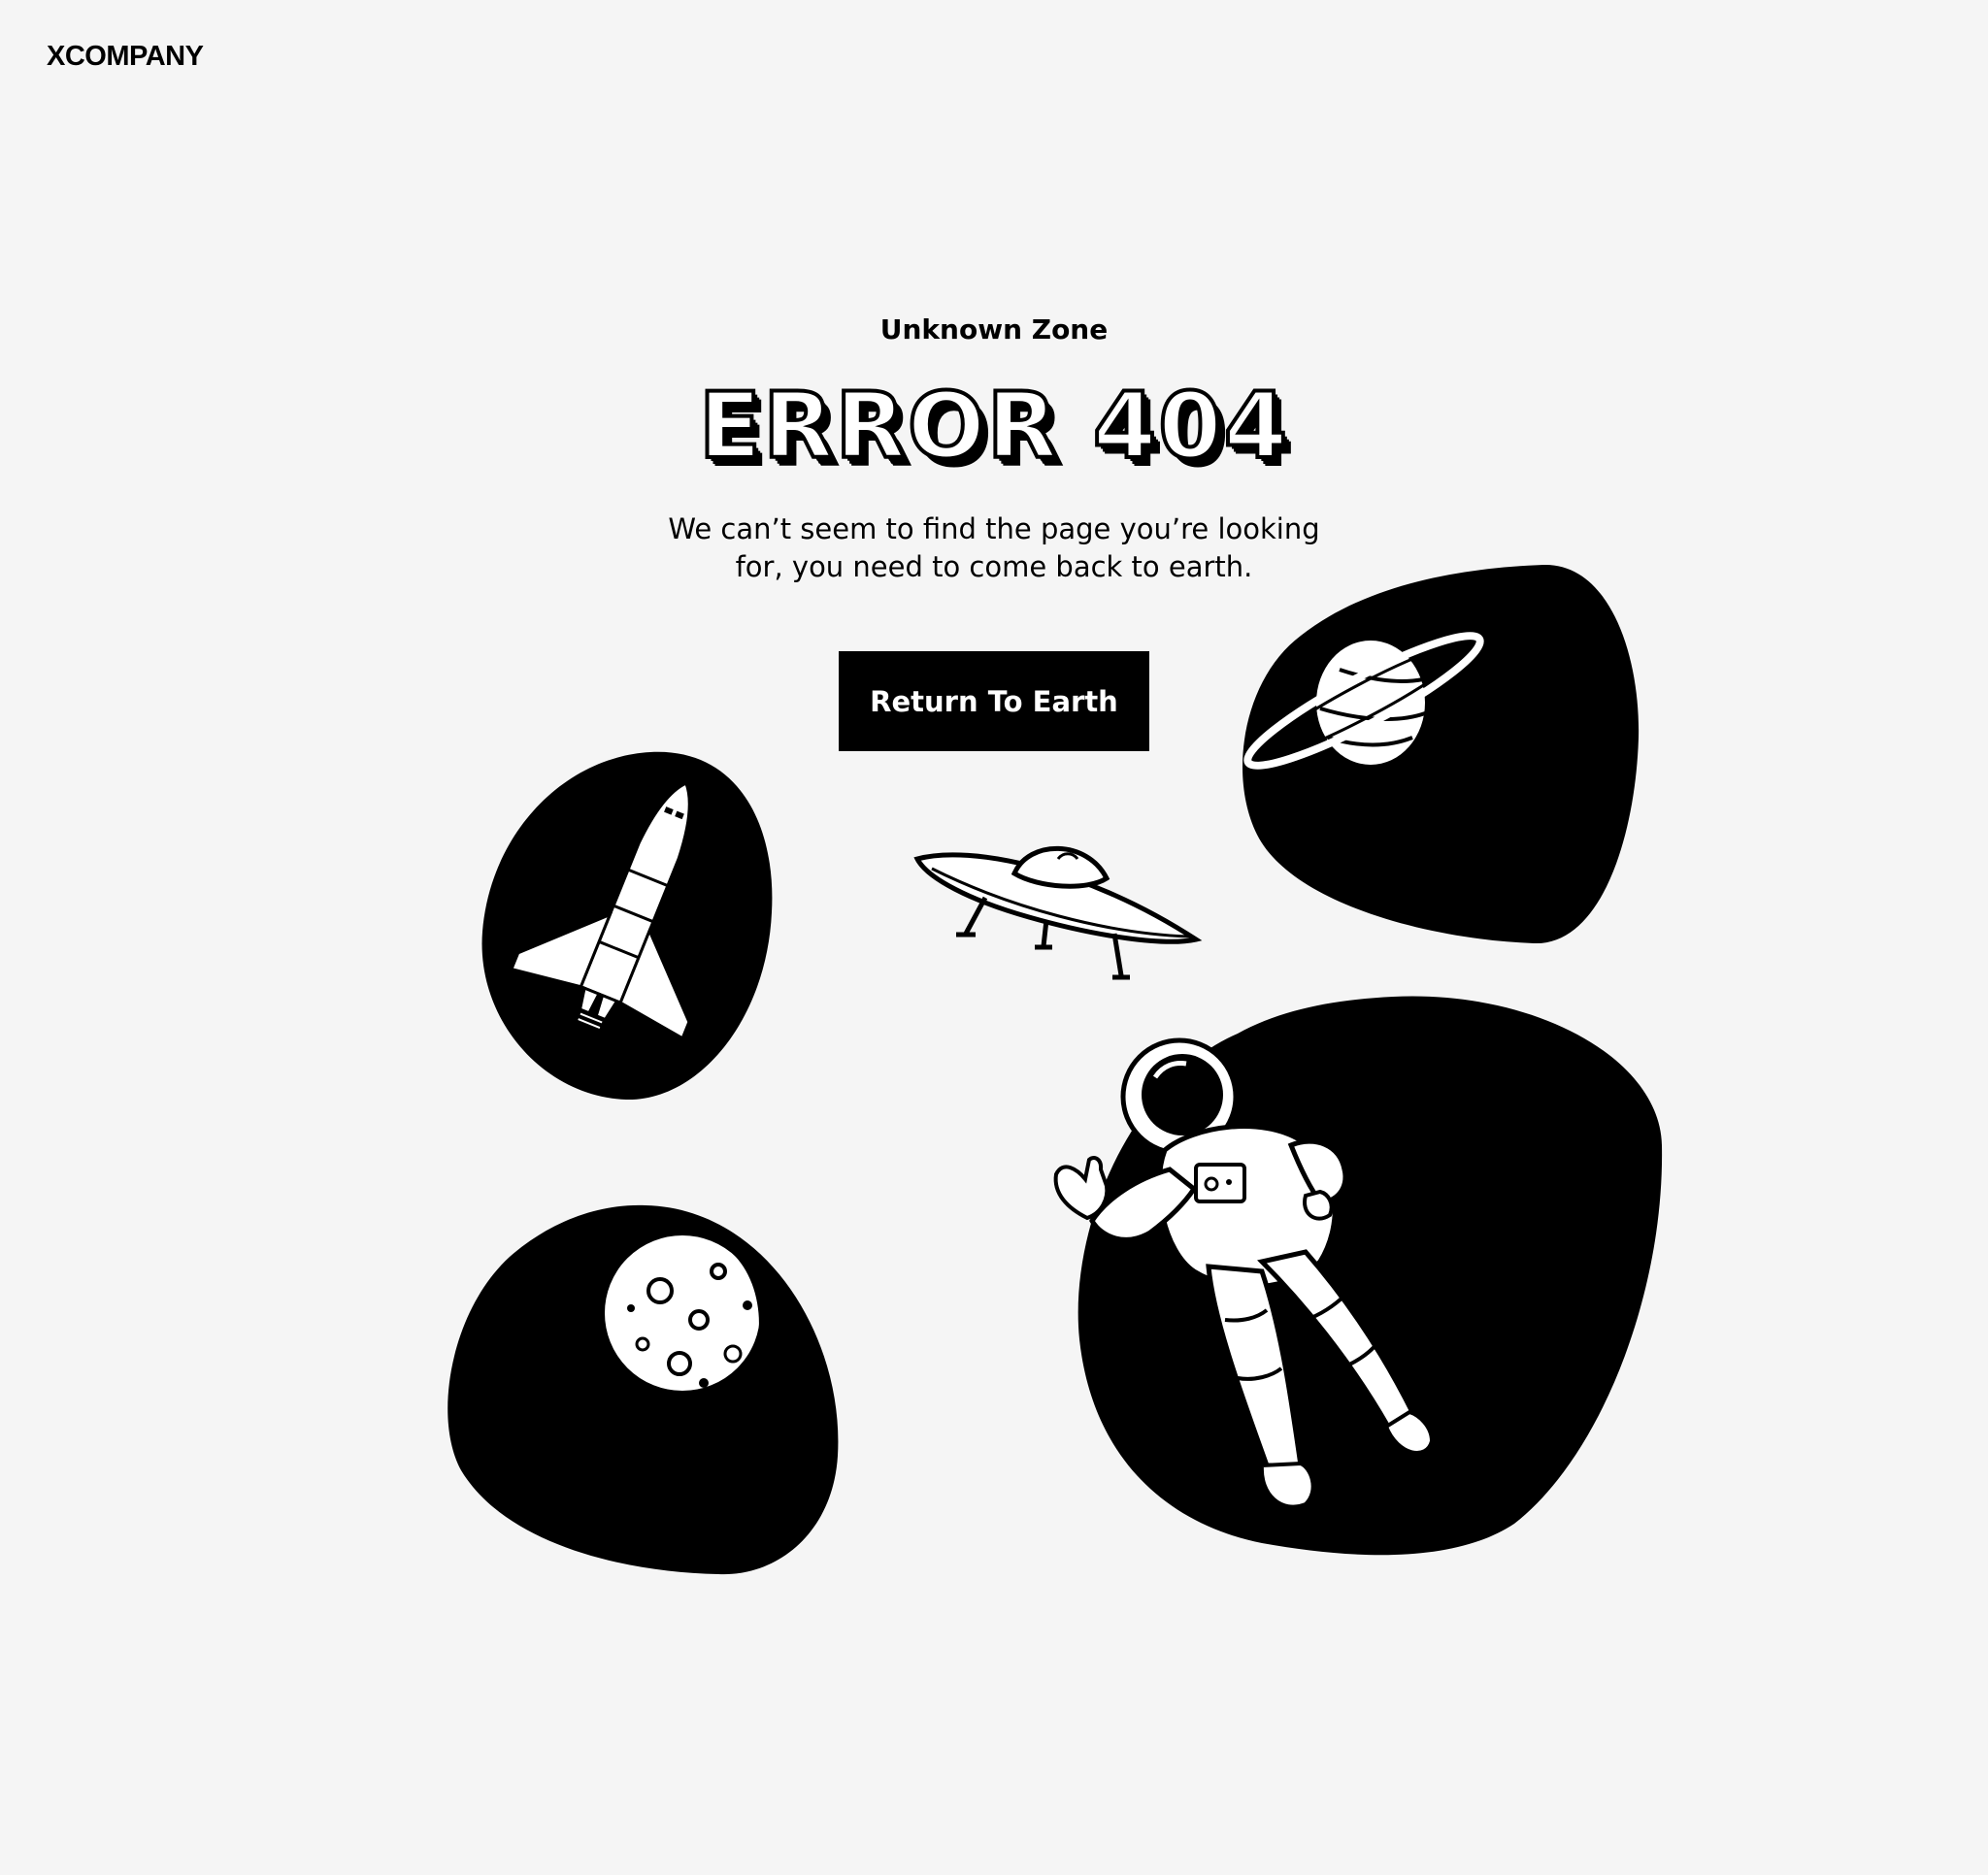  What do you see at coordinates (627, 926) in the screenshot?
I see `space-shuttle-icon` at bounding box center [627, 926].